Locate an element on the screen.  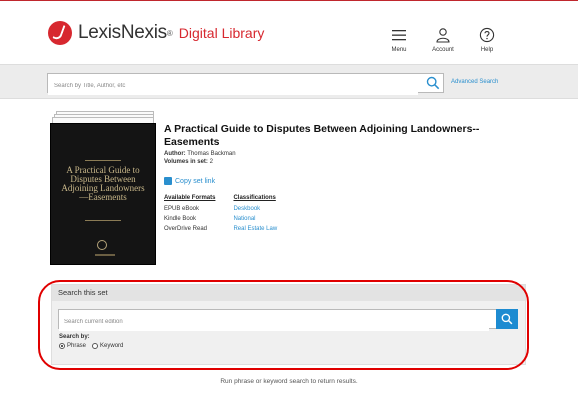
format-item: Kindle Book is located at coordinates (180, 219).